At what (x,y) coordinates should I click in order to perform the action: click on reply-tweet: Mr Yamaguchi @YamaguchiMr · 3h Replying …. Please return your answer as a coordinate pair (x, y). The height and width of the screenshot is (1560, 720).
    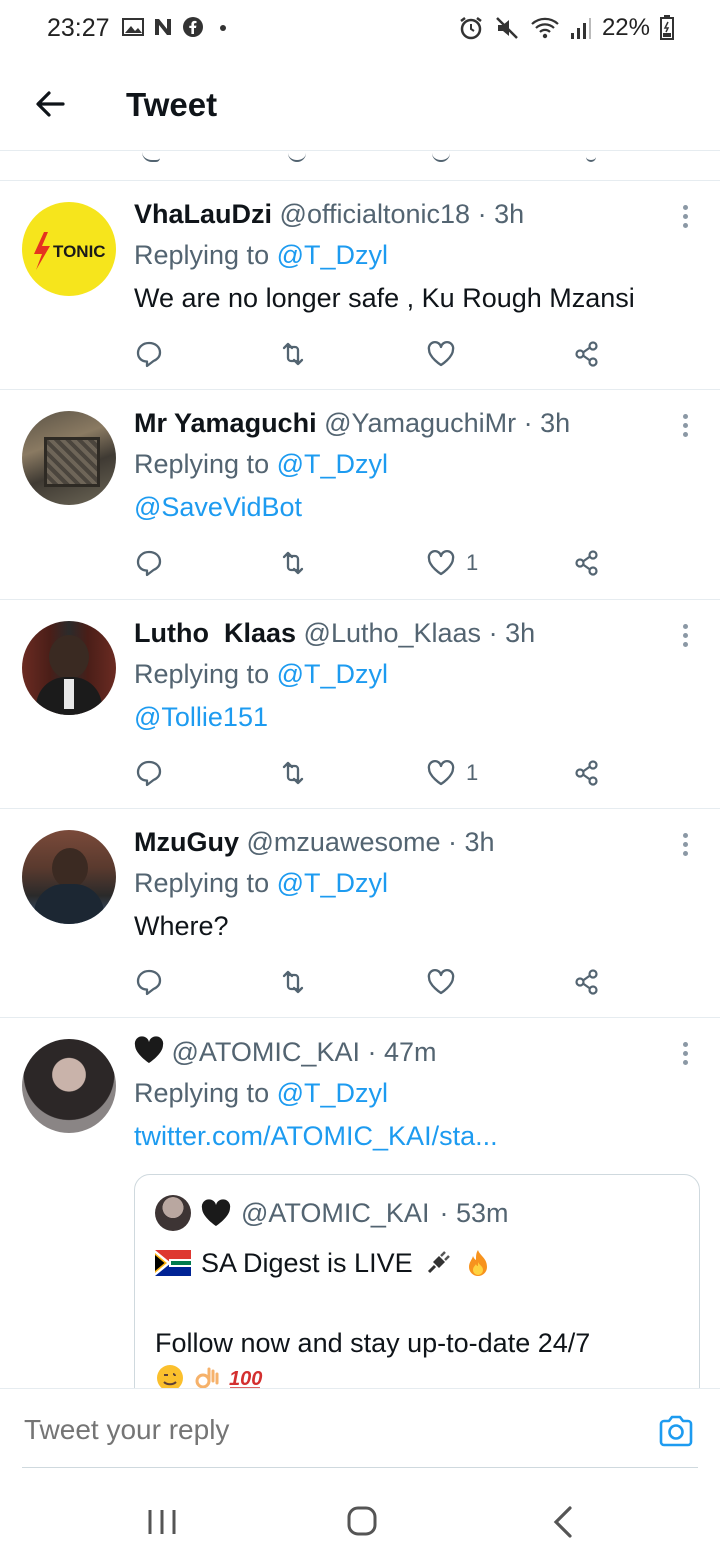
    Looking at the image, I should click on (360, 495).